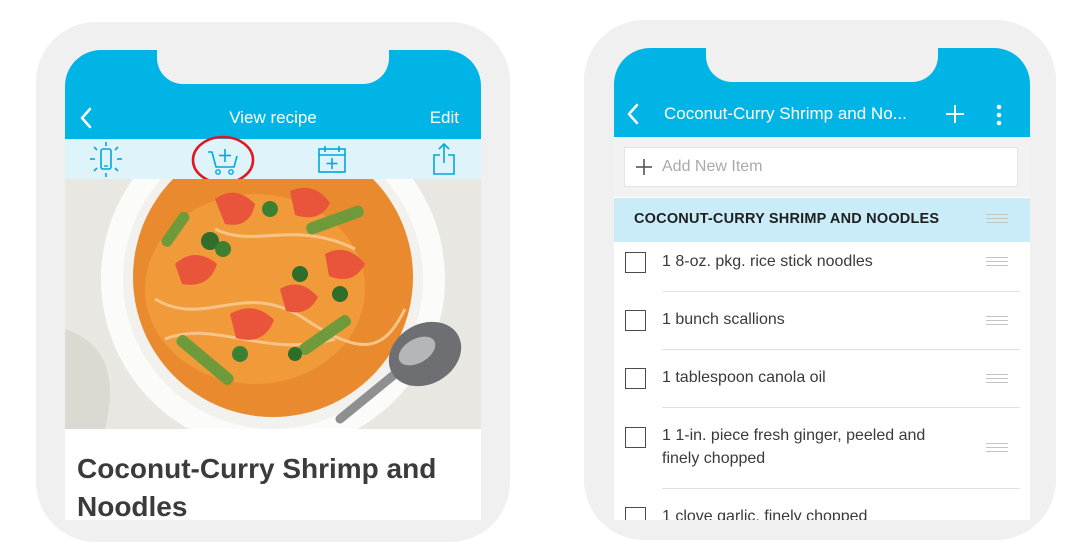 This screenshot has height=542, width=1080. Describe the element at coordinates (765, 514) in the screenshot. I see `item-text: 1 clove garlic, finely chopped` at that location.